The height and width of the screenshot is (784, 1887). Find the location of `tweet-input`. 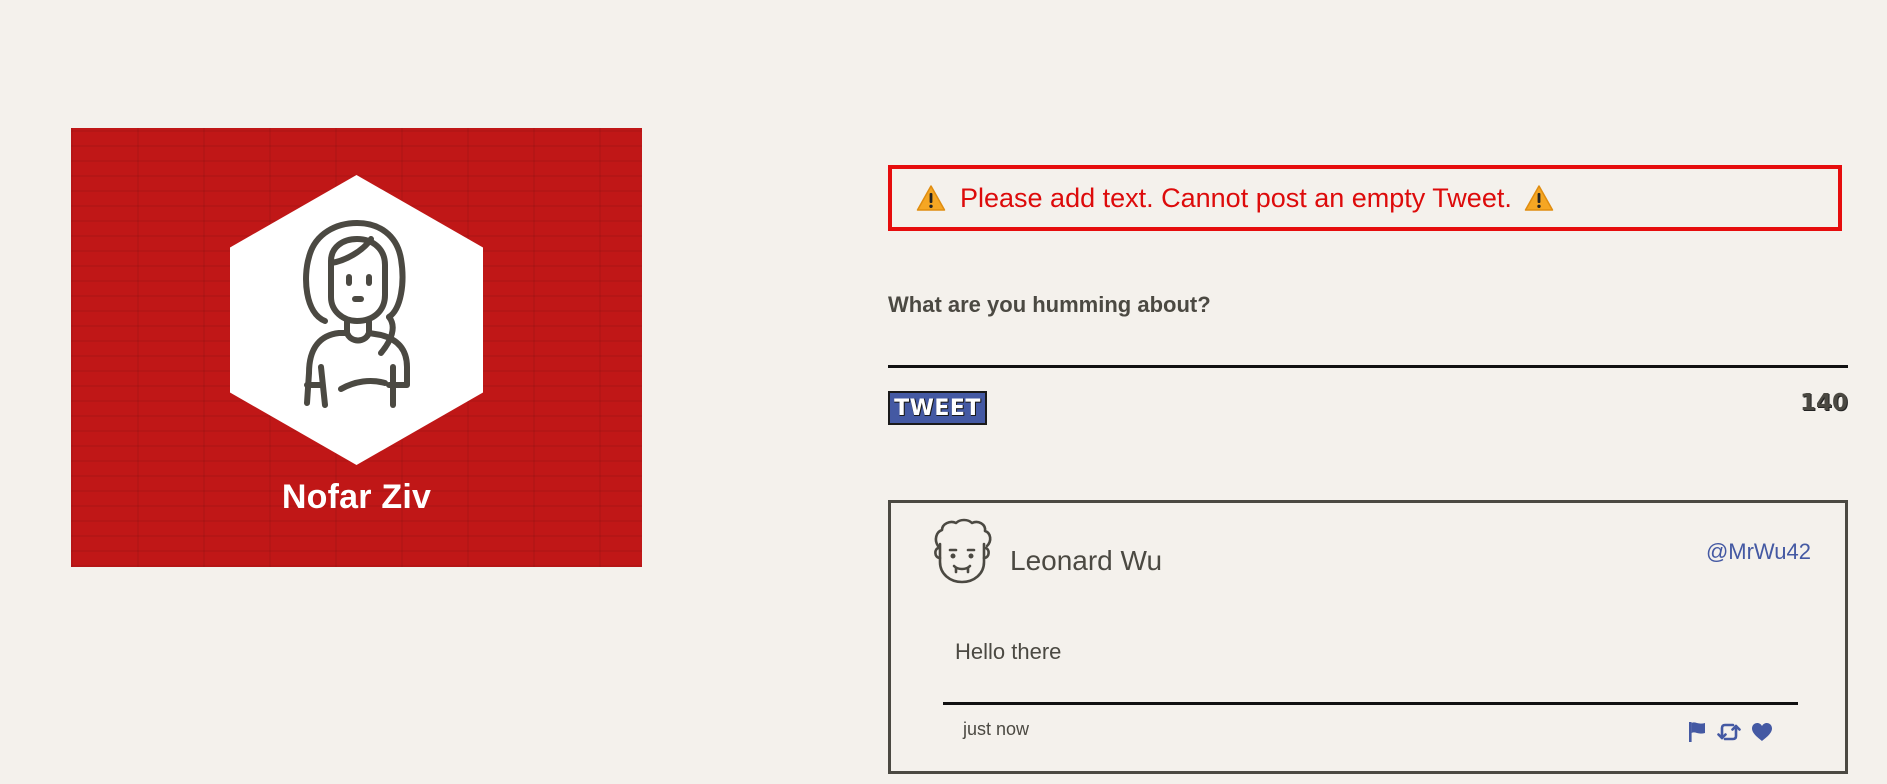

tweet-input is located at coordinates (1368, 345).